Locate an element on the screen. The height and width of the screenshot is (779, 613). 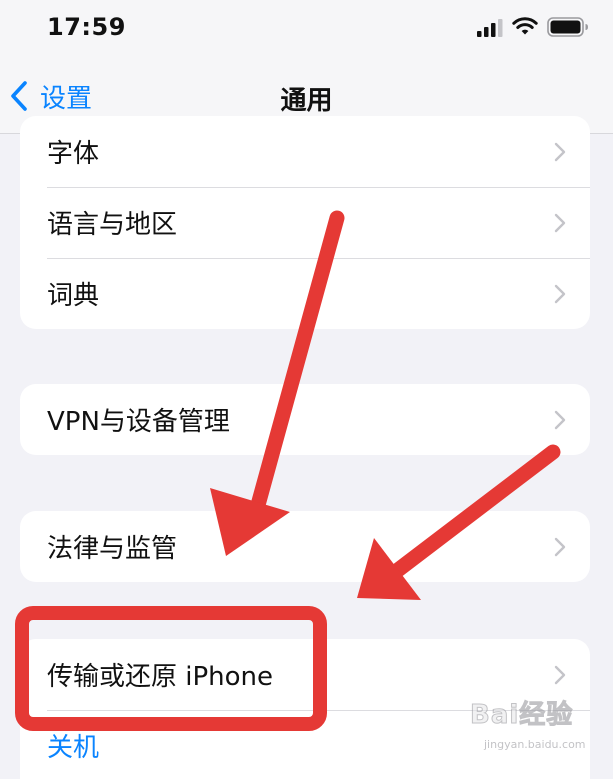
settings-row-language-region: 语言与地区 is located at coordinates (305, 222).